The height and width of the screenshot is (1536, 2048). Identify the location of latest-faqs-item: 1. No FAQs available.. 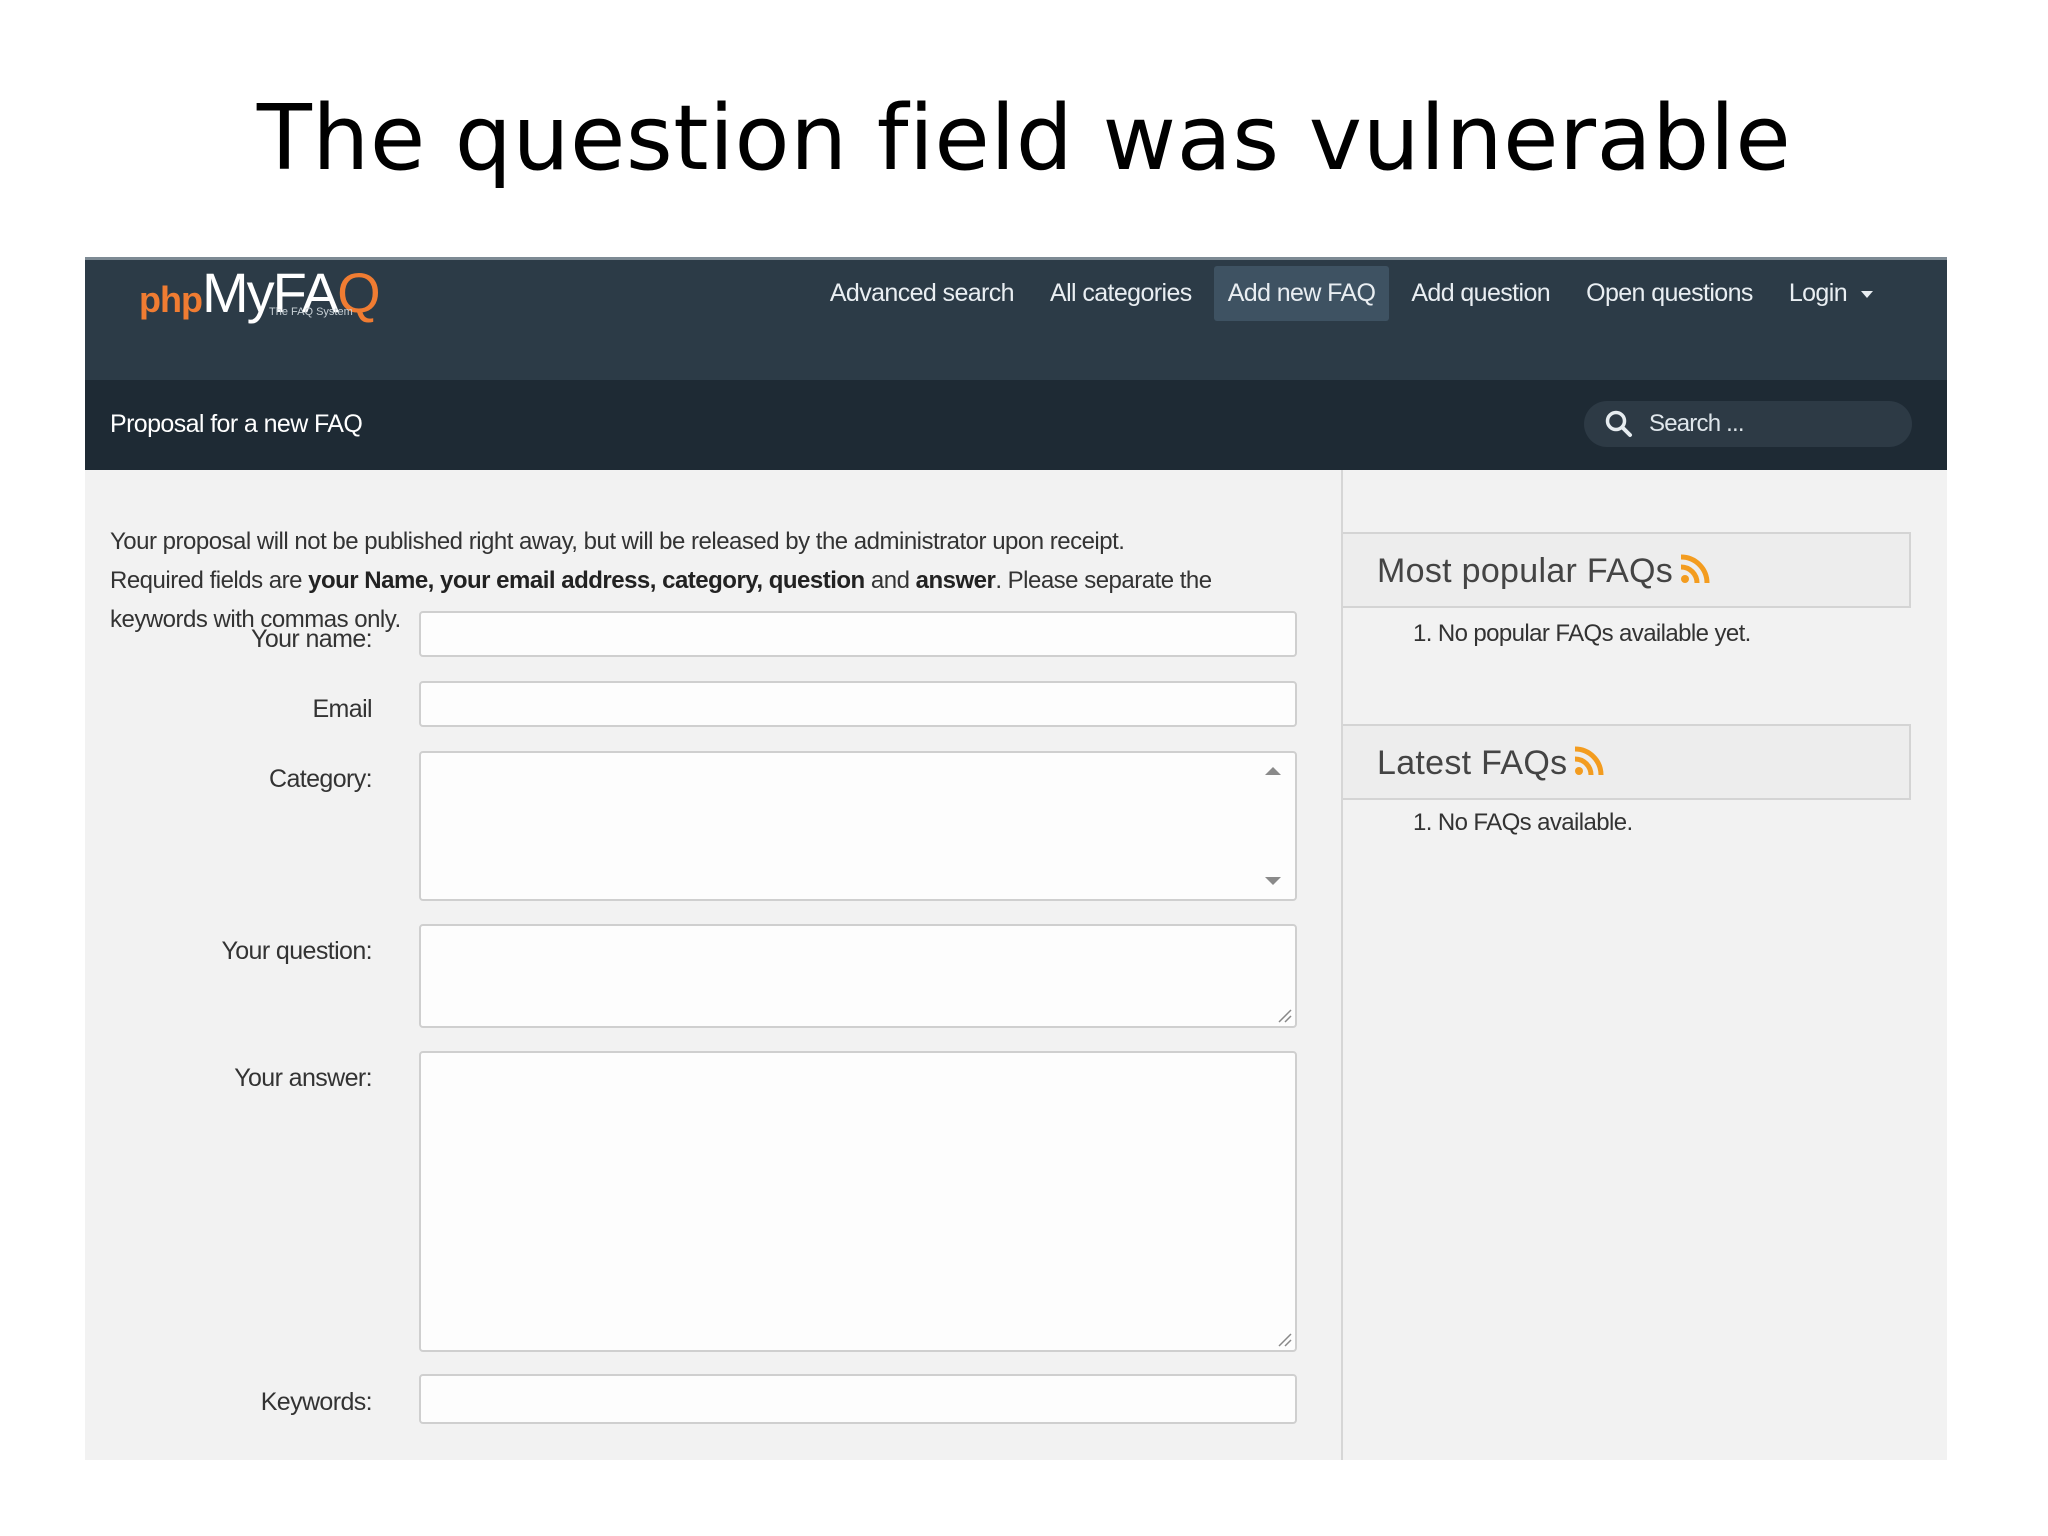
(1523, 822).